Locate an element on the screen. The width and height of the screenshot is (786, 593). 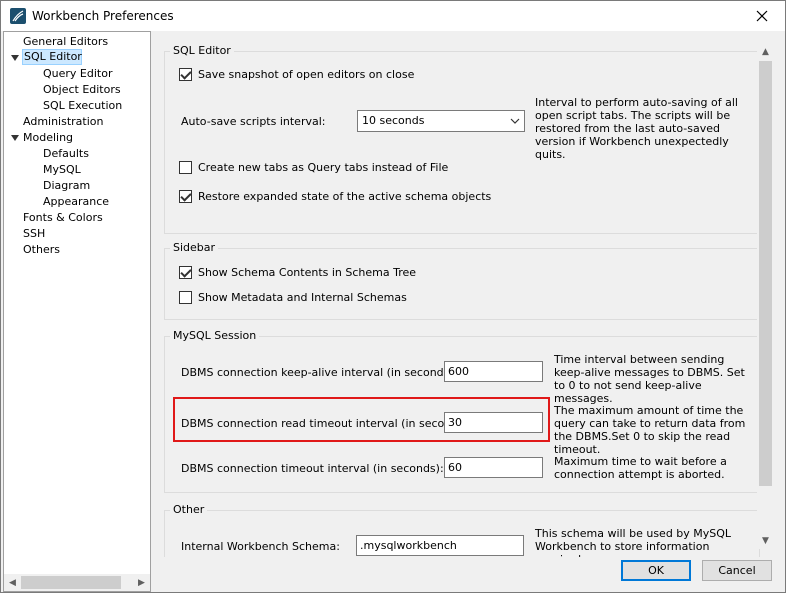
checkbox-label: Show Schema Contents in Schema Tree is located at coordinates (307, 272).